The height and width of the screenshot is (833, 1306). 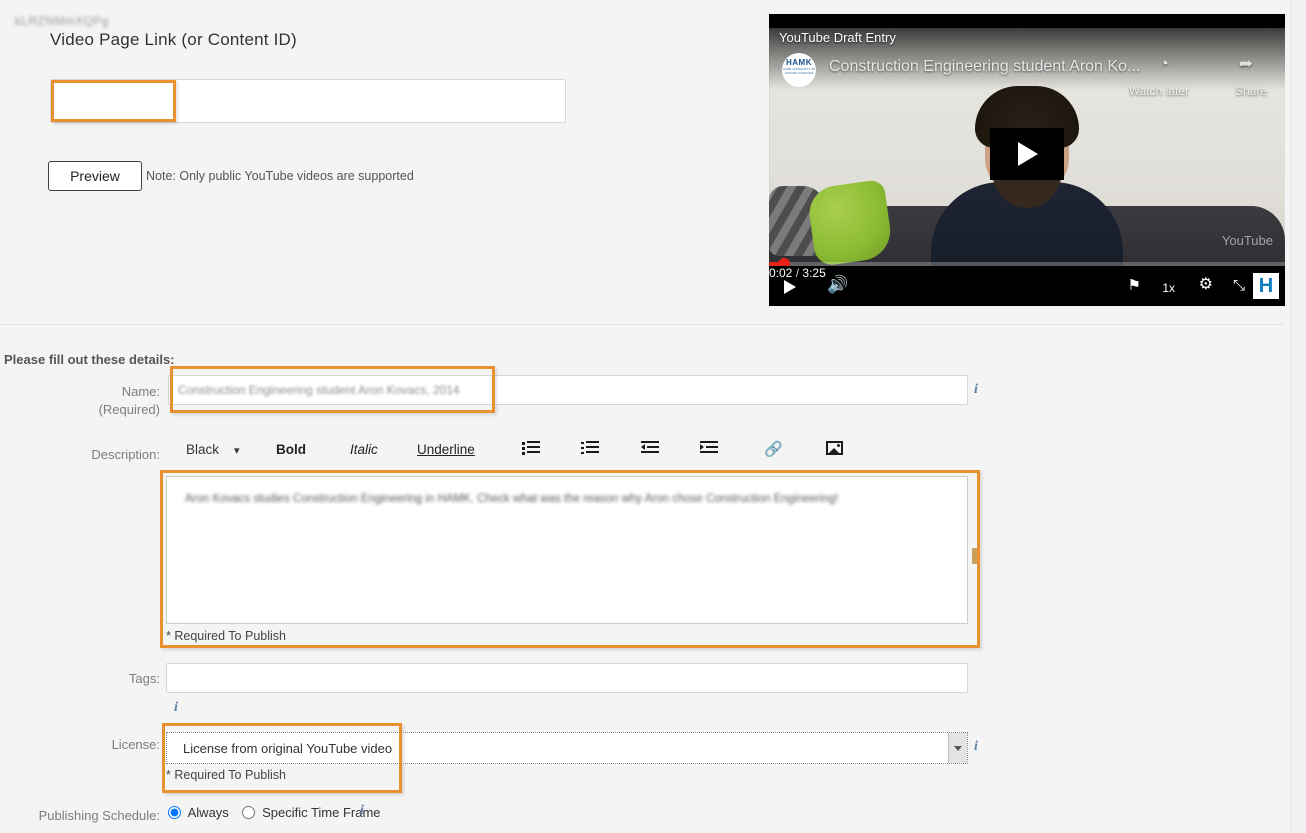 I want to click on preview-button: Preview, so click(x=95, y=176).